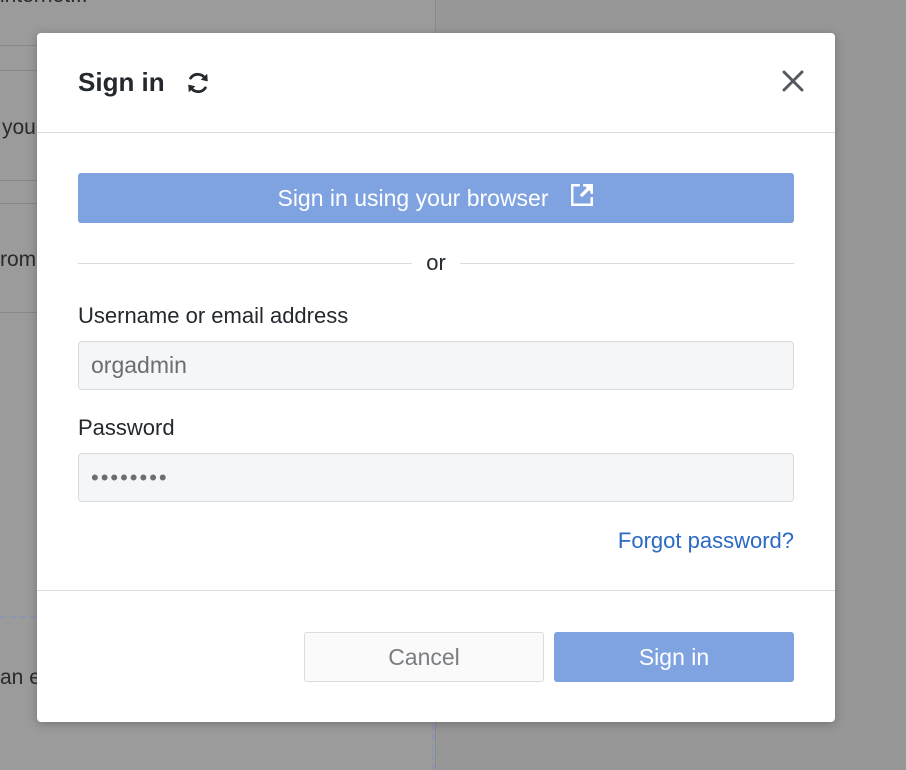 This screenshot has height=770, width=906. Describe the element at coordinates (674, 657) in the screenshot. I see `sign-in-button: Sign in` at that location.